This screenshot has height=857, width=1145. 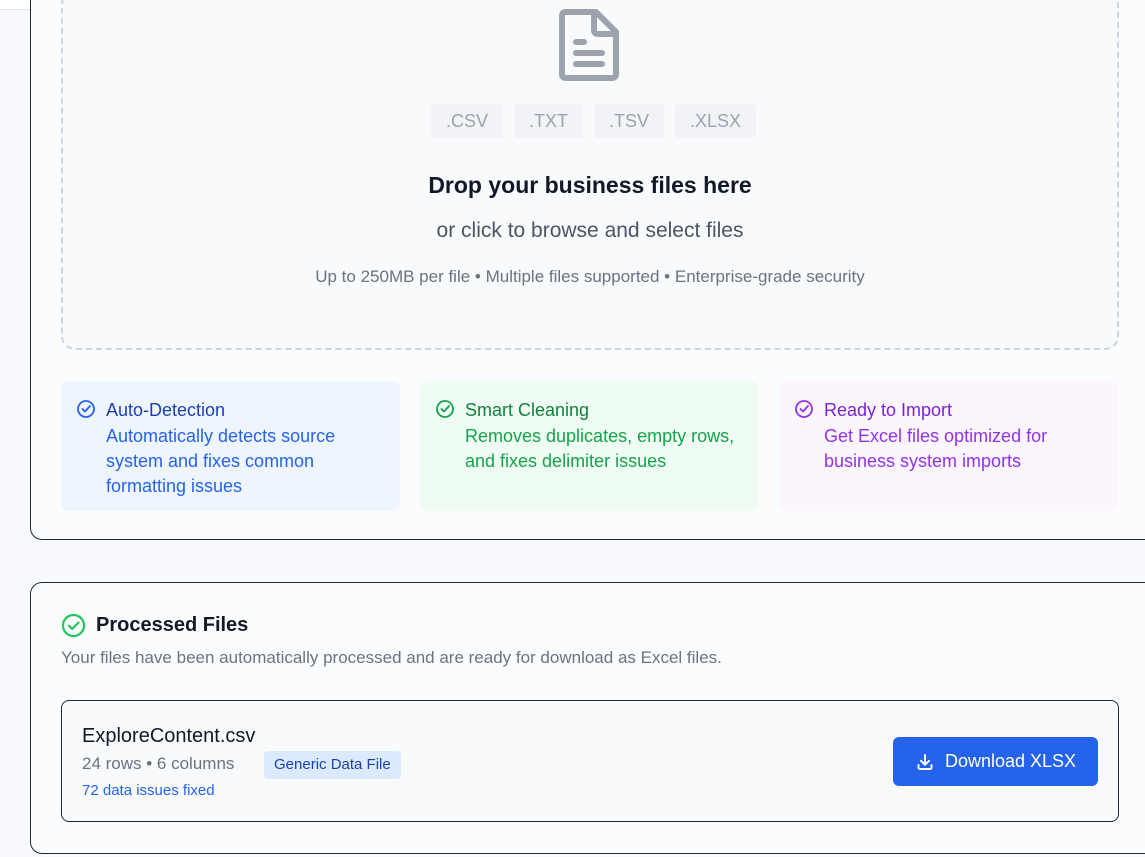 What do you see at coordinates (166, 410) in the screenshot?
I see `feature-title: Auto-Detection` at bounding box center [166, 410].